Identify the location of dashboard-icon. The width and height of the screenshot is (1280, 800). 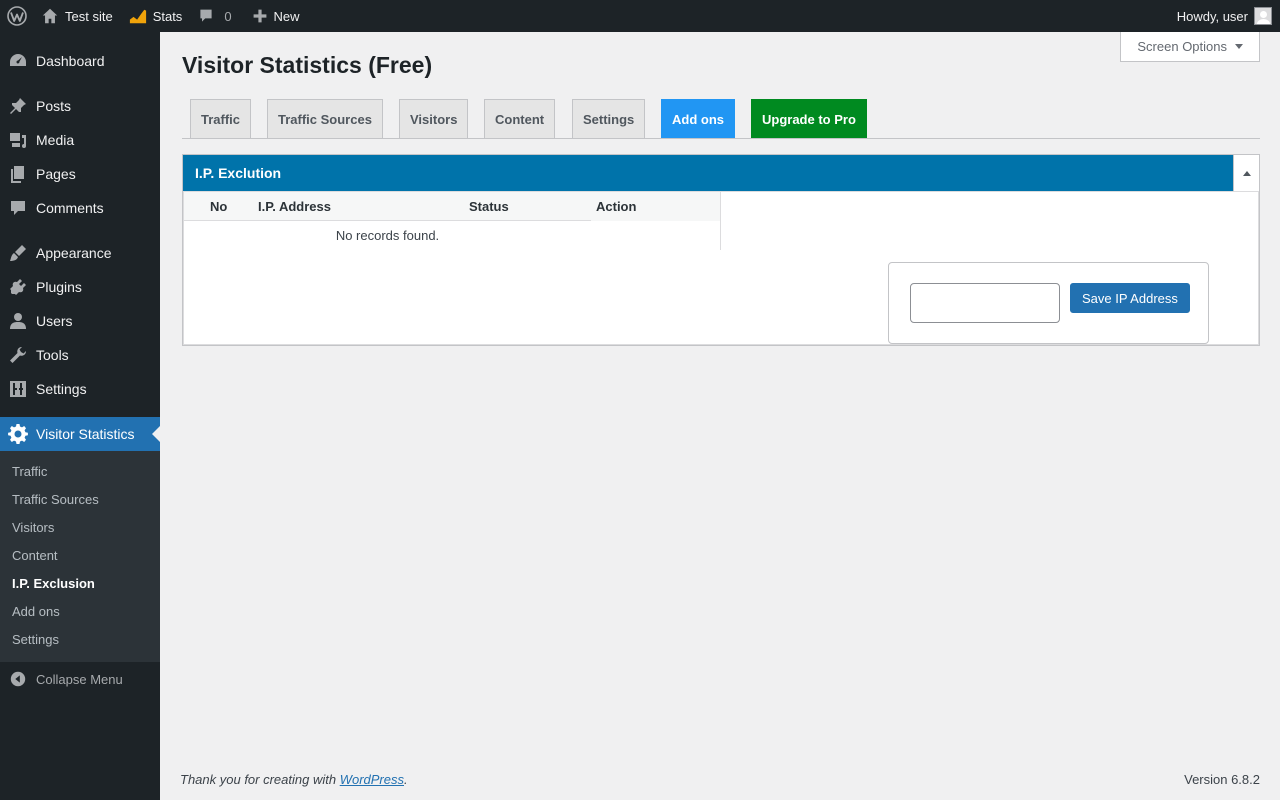
(18, 61).